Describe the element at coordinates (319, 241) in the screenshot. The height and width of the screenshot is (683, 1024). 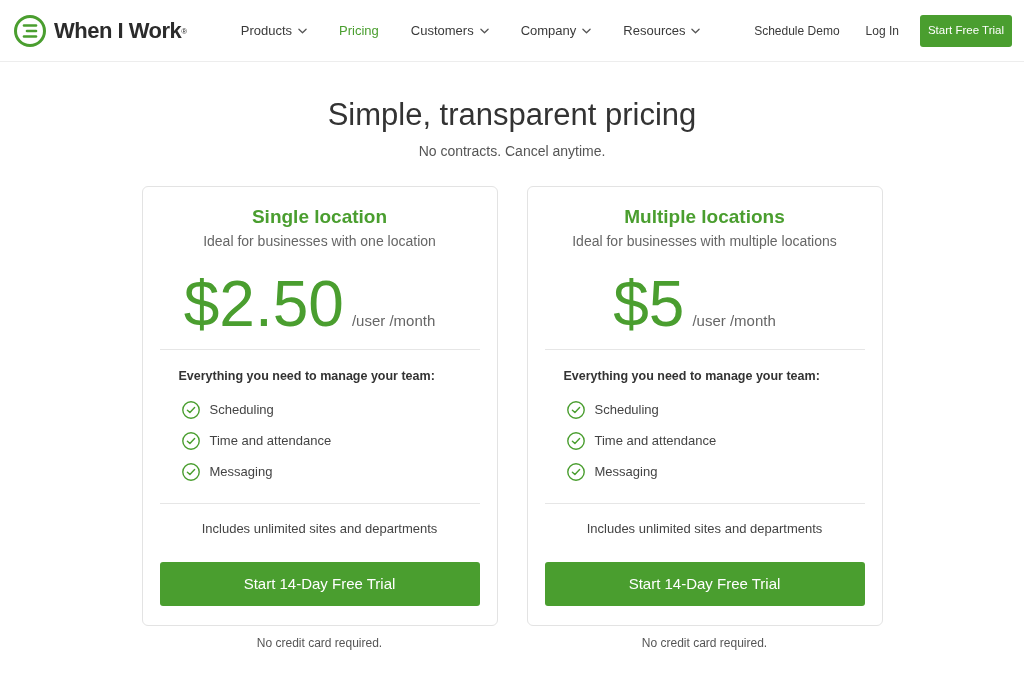
I see `plan-description: Ideal for businesses with one location` at that location.